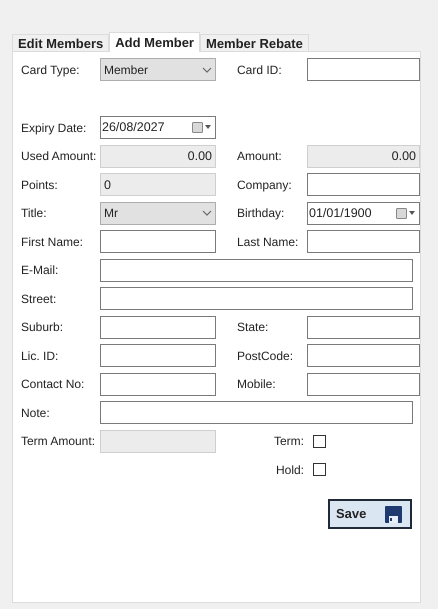  Describe the element at coordinates (289, 441) in the screenshot. I see `field-label: Term:` at that location.